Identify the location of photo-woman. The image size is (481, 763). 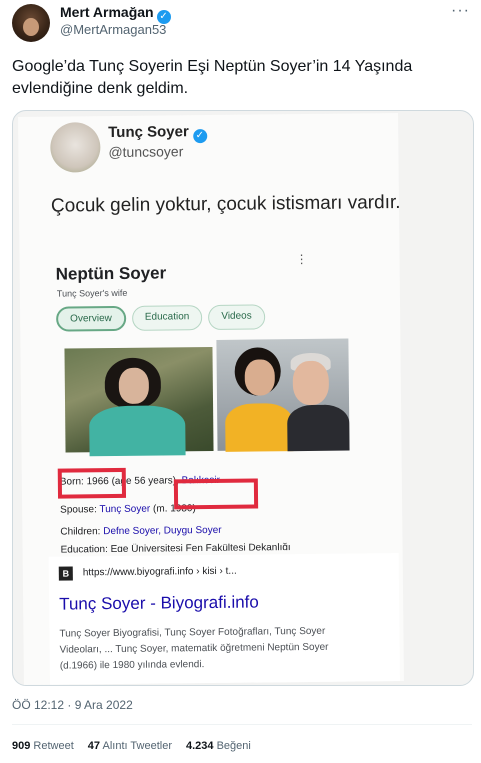
(139, 401).